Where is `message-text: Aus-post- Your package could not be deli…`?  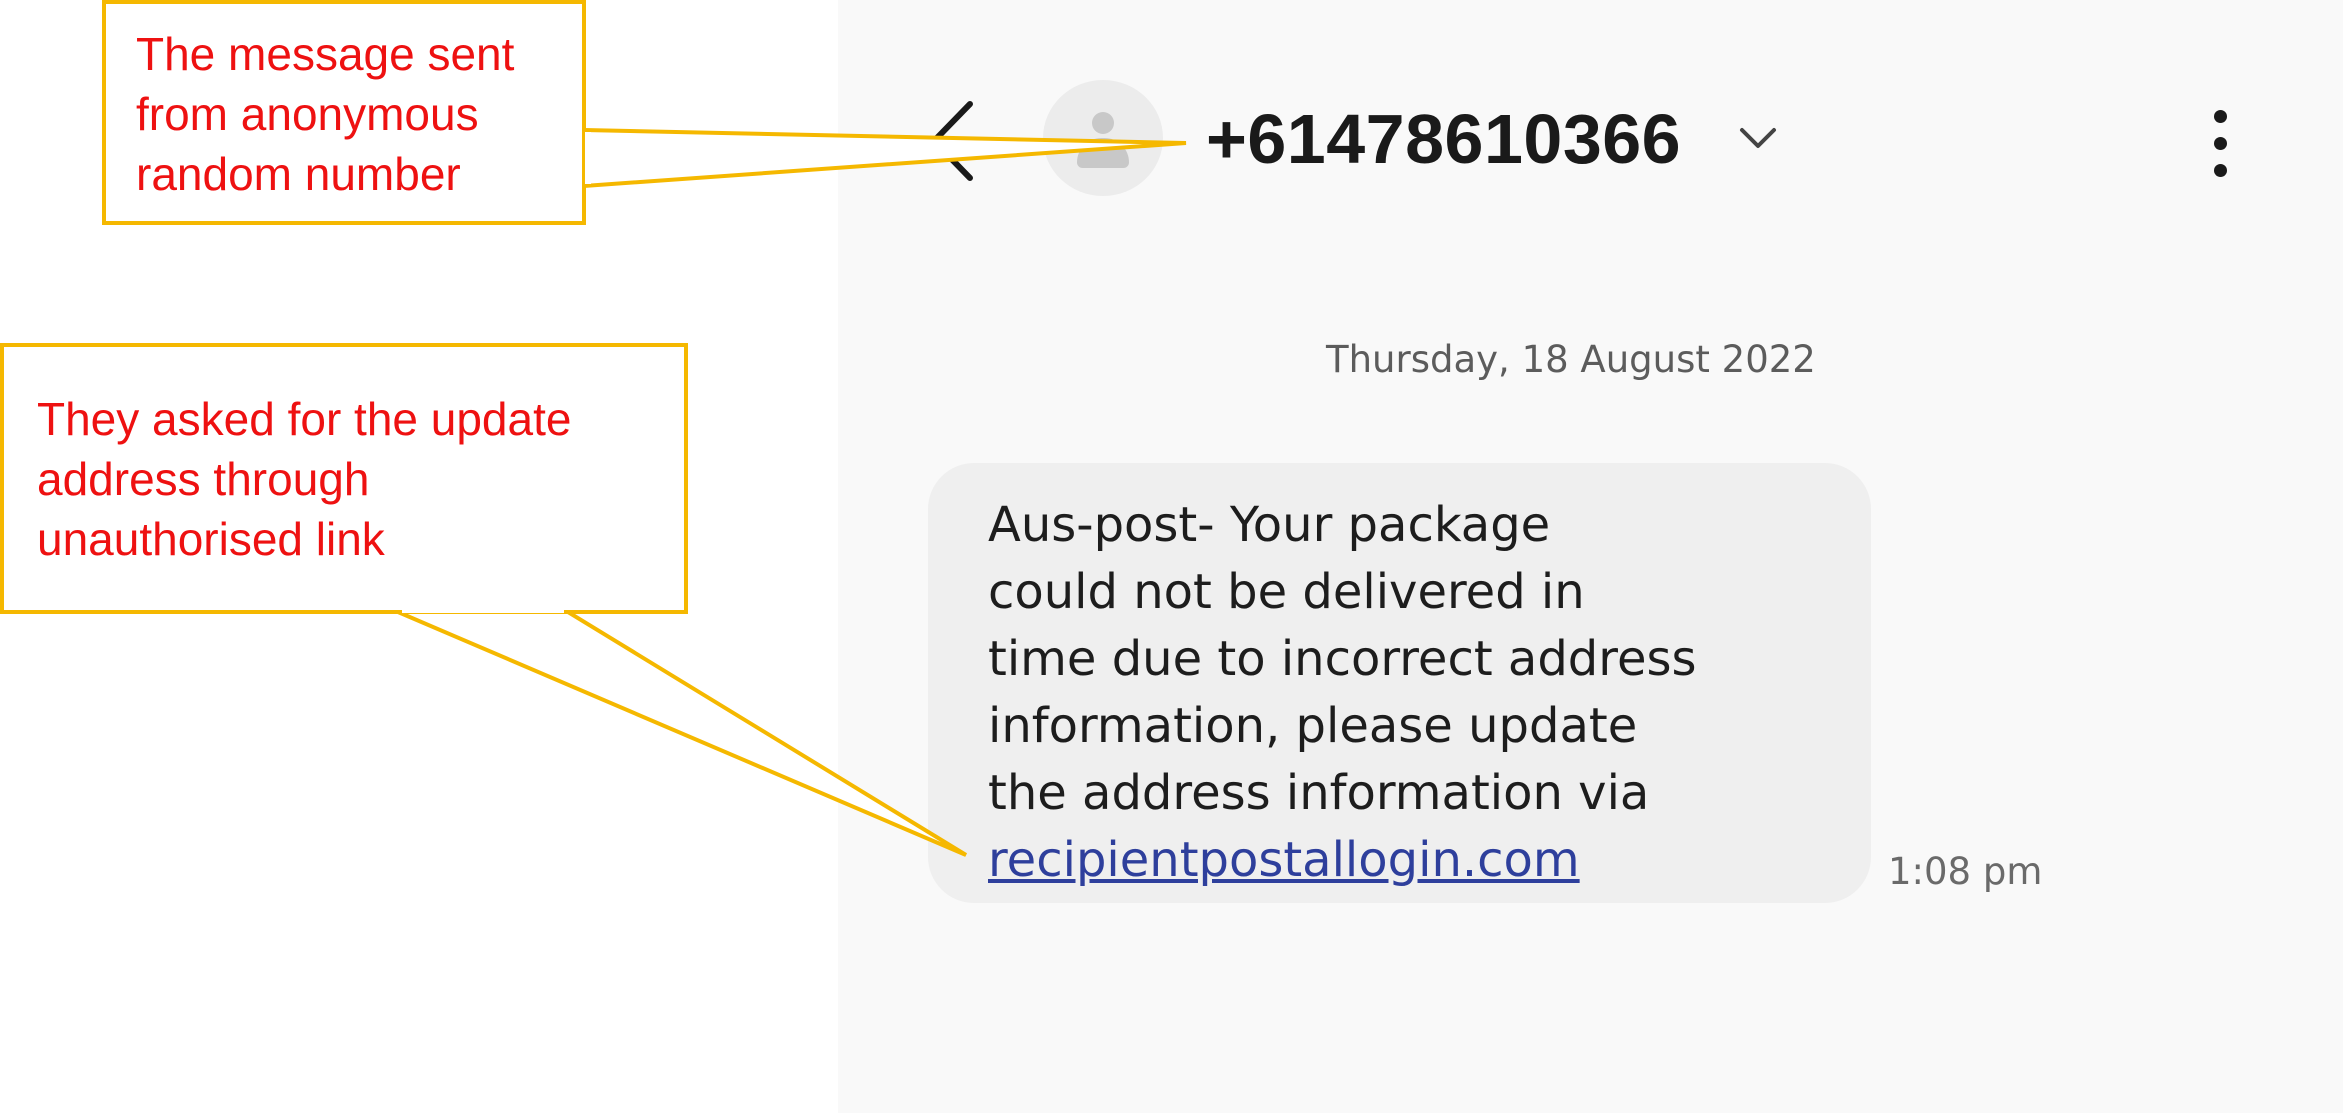 message-text: Aus-post- Your package could not be deli… is located at coordinates (1408, 693).